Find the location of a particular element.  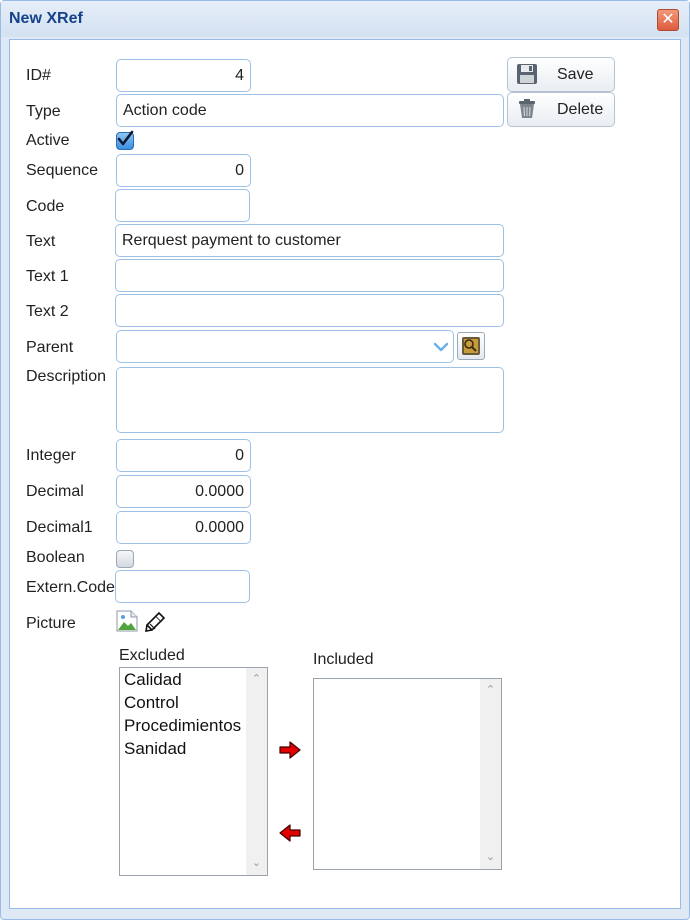

included-scrollbar: ⌃ ⌄ is located at coordinates (490, 774).